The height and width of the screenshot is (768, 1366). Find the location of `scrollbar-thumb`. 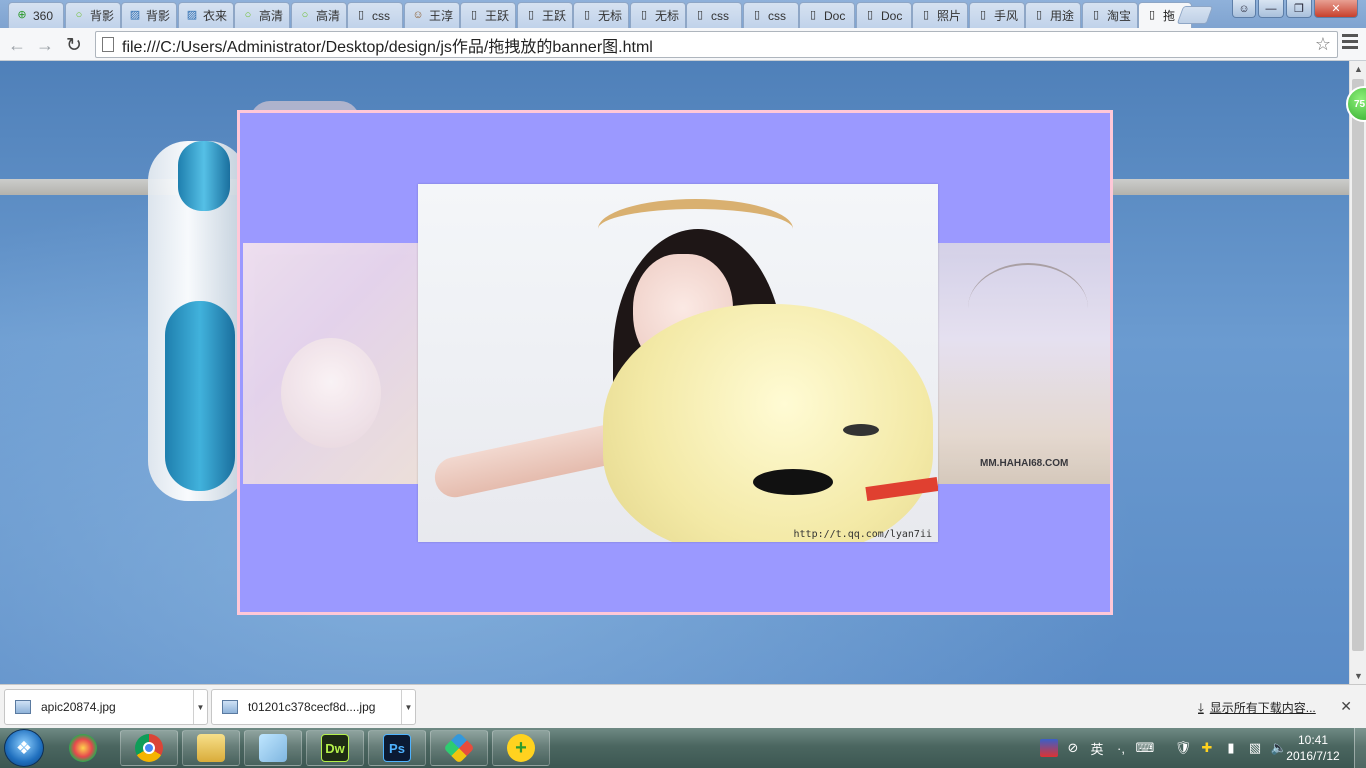

scrollbar-thumb is located at coordinates (1358, 365).